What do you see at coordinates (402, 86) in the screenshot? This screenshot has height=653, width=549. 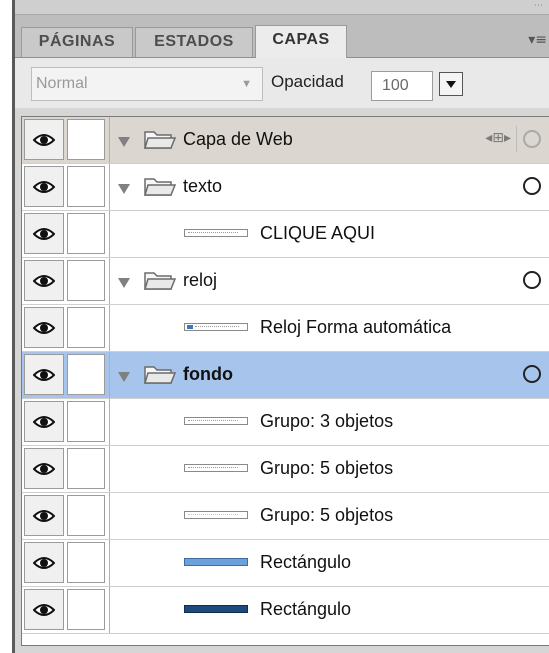 I see `opacity-input: 100` at bounding box center [402, 86].